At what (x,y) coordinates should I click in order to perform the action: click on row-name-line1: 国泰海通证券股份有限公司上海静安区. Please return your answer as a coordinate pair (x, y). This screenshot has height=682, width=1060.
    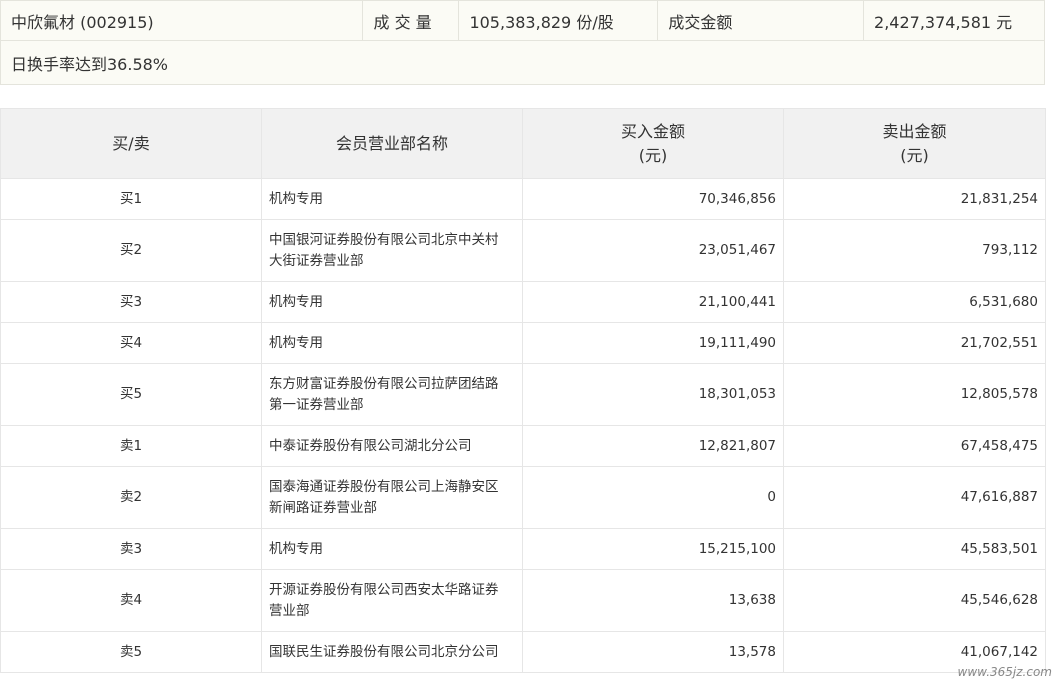
    Looking at the image, I should click on (384, 486).